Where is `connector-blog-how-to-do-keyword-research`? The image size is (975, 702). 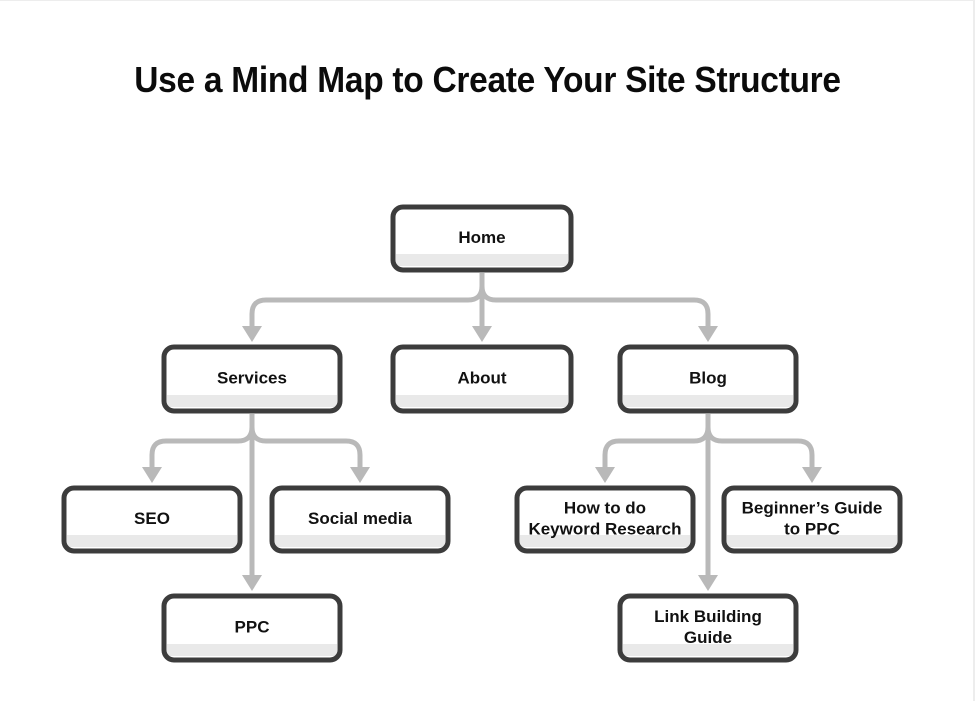
connector-blog-how-to-do-keyword-research is located at coordinates (653, 448).